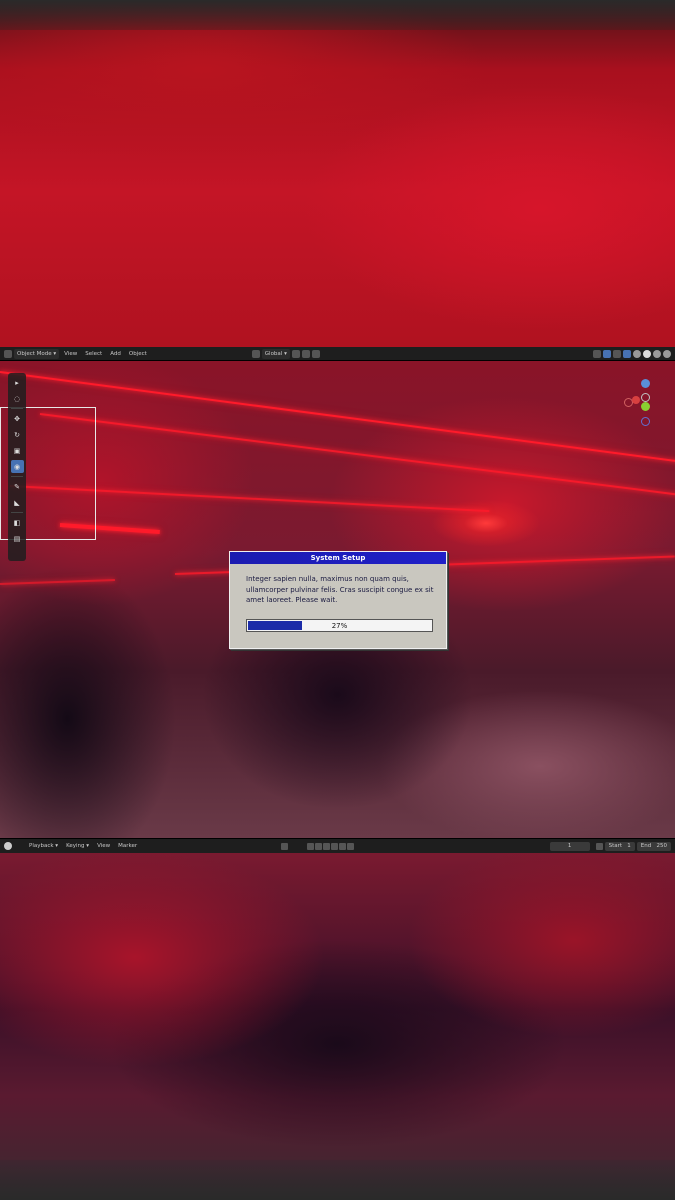 This screenshot has height=1200, width=675. Describe the element at coordinates (17, 502) in the screenshot. I see `measure-icon: ◣` at that location.